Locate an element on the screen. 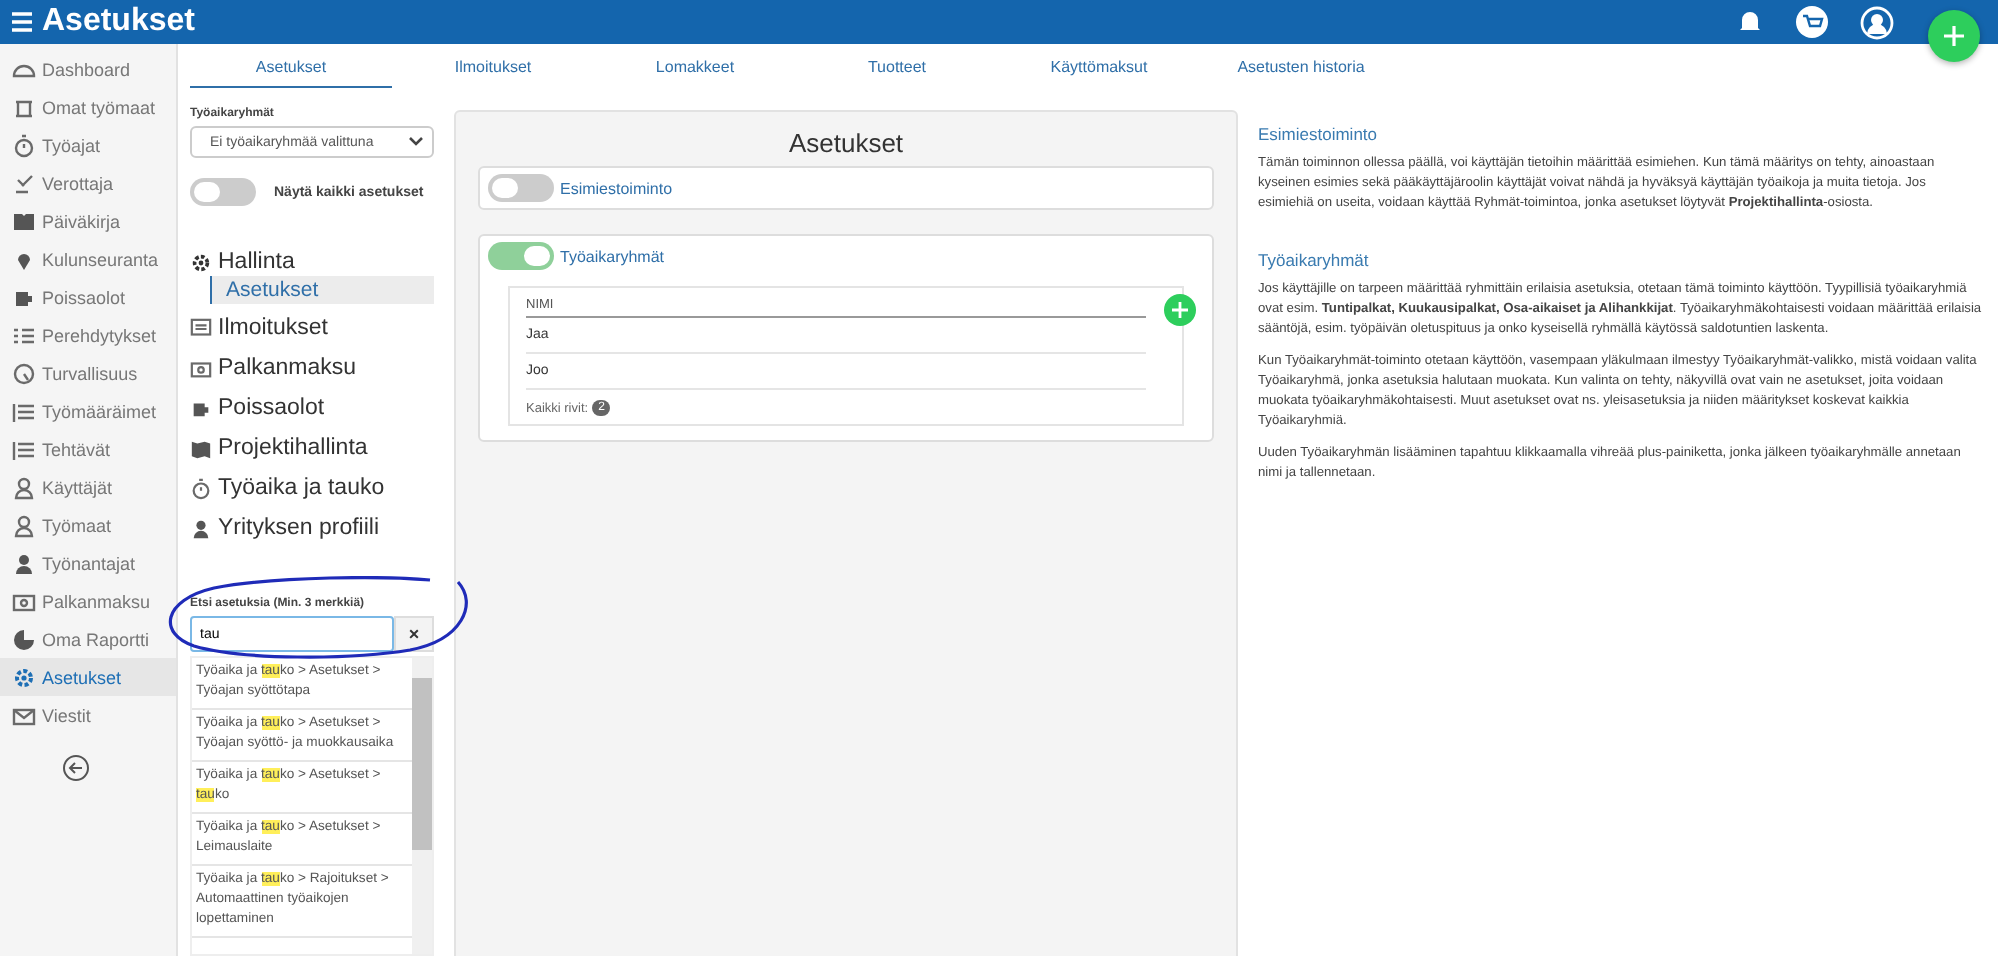 The width and height of the screenshot is (1998, 956). settings-nav-item: Palkanmaksu is located at coordinates (312, 368).